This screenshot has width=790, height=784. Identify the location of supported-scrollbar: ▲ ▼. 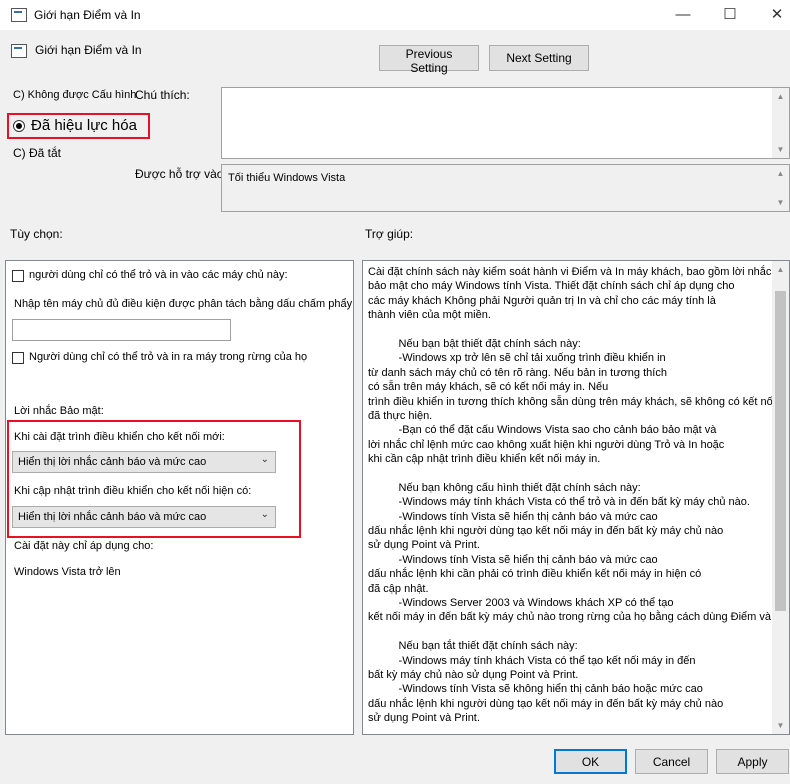
(780, 188).